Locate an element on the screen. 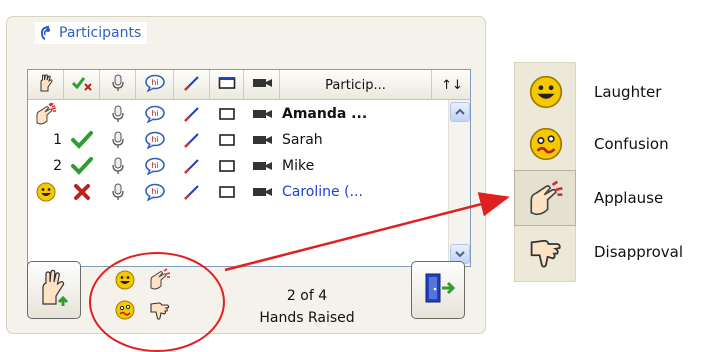 The image size is (718, 352). disapproval-icon is located at coordinates (546, 252).